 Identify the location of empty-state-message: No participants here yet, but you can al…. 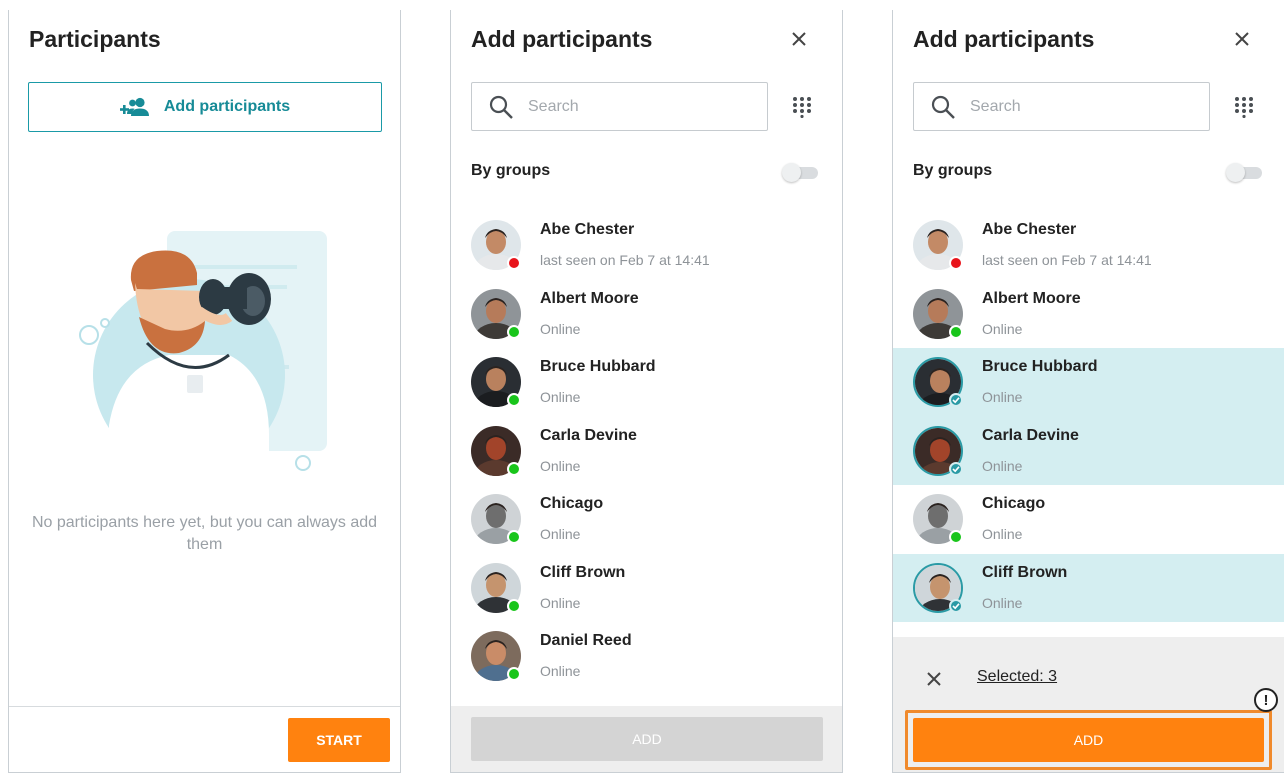
(204, 533).